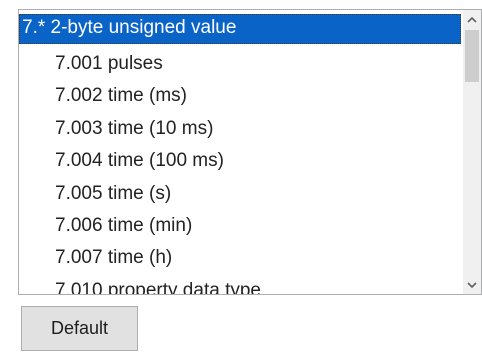 The width and height of the screenshot is (482, 363). I want to click on list-item-7-005: 7.005 time (s), so click(241, 194).